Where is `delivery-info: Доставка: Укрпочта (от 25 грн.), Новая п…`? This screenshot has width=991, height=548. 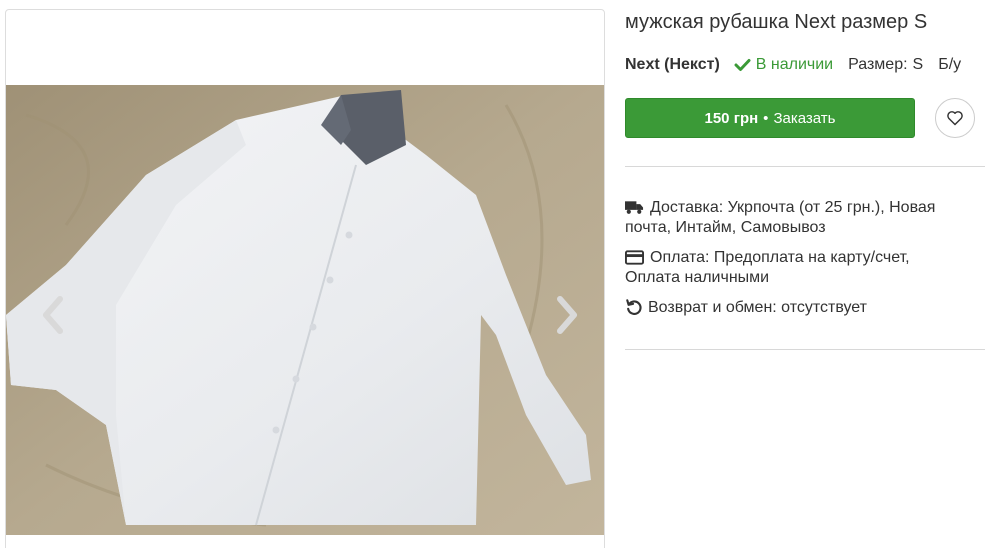
delivery-info: Доставка: Укрпочта (от 25 грн.), Новая п… is located at coordinates (795, 218).